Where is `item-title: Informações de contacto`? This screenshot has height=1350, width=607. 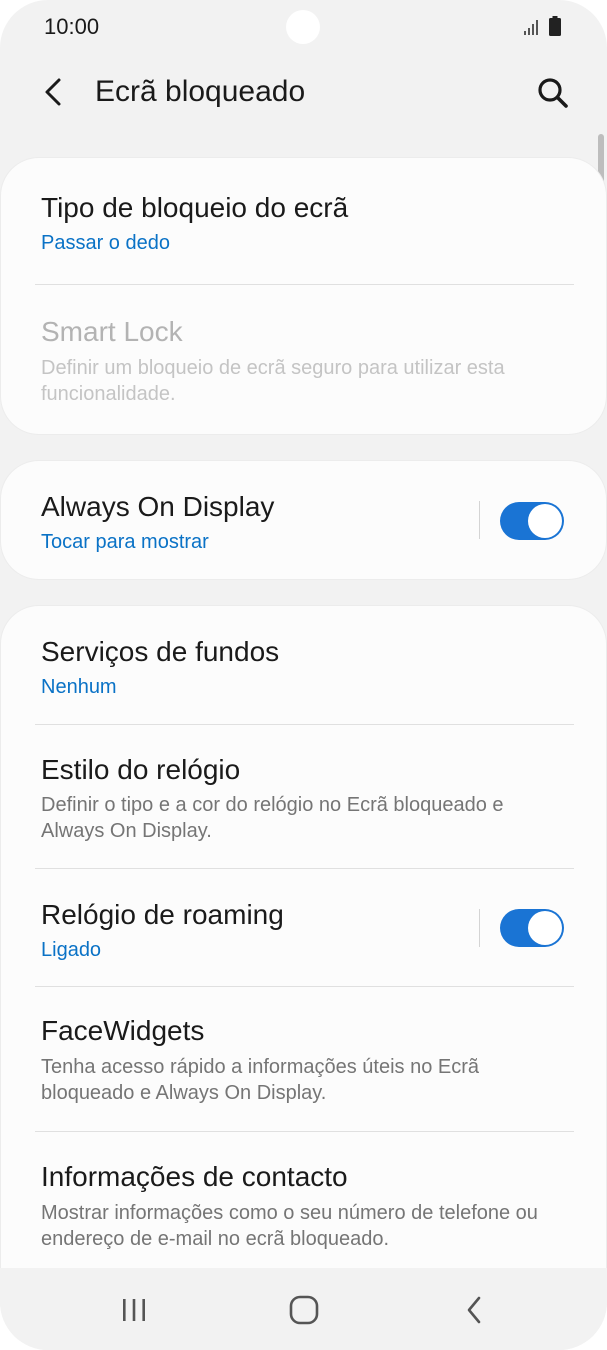
item-title: Informações de contacto is located at coordinates (194, 1176).